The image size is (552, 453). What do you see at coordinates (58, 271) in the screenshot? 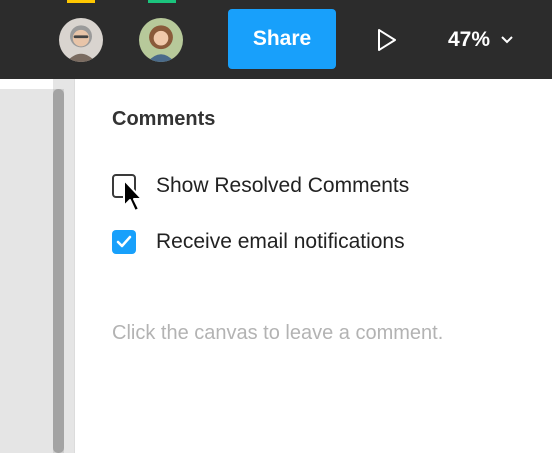
I see `canvas-scrollbar` at bounding box center [58, 271].